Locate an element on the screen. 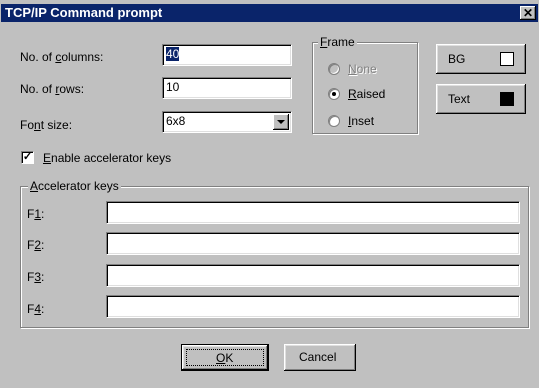  title-bar: TCP/IP Command prompt ✕ is located at coordinates (269, 13).